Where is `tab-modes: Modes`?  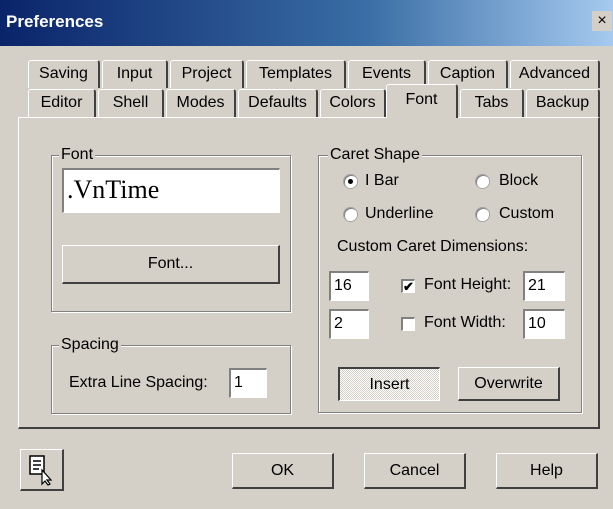 tab-modes: Modes is located at coordinates (201, 103).